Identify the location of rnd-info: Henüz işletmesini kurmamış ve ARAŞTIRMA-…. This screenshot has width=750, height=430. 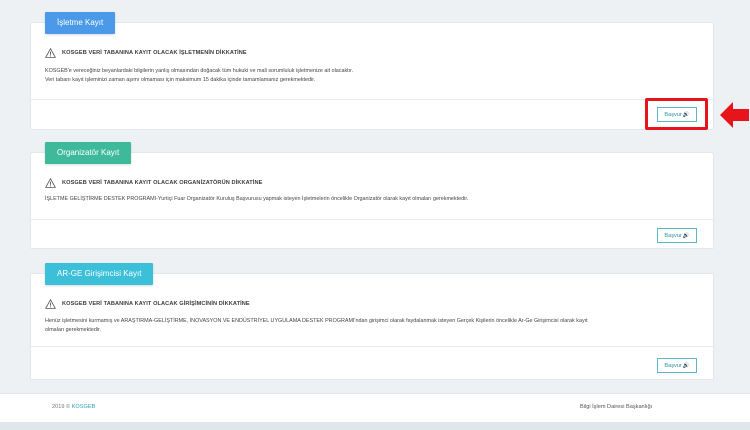
(372, 326).